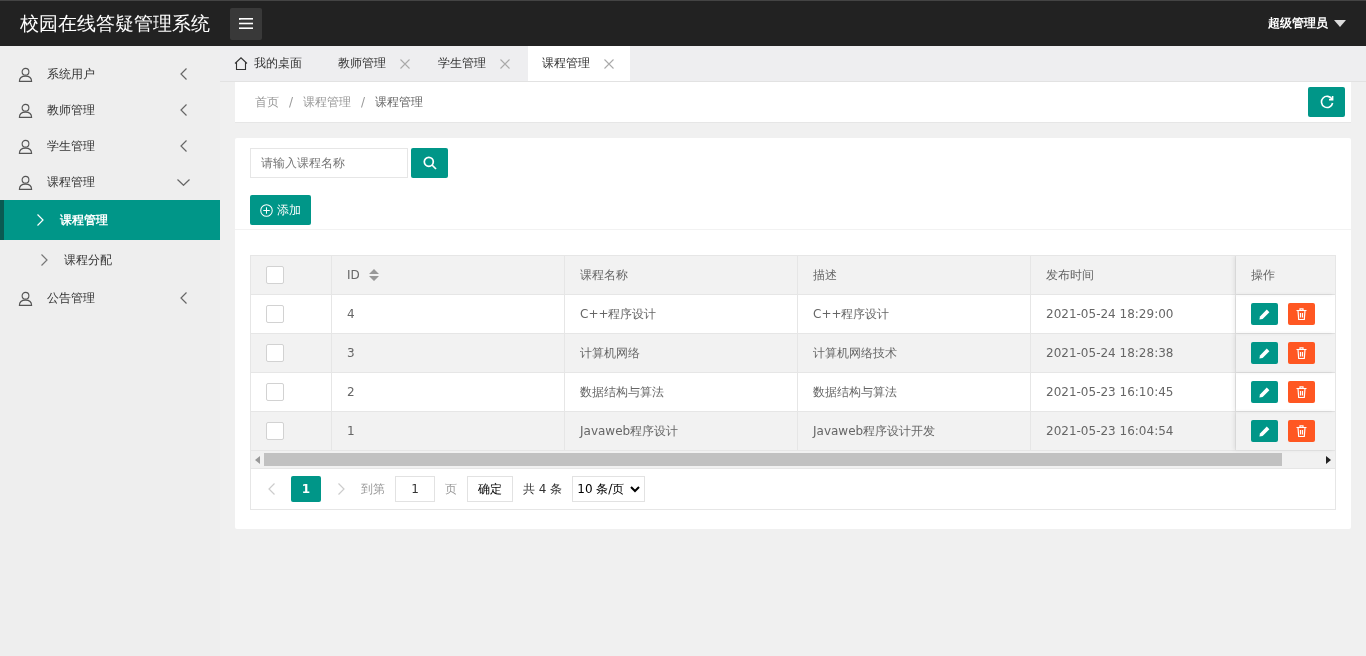  I want to click on sidebar-item: 学生管理, so click(110, 146).